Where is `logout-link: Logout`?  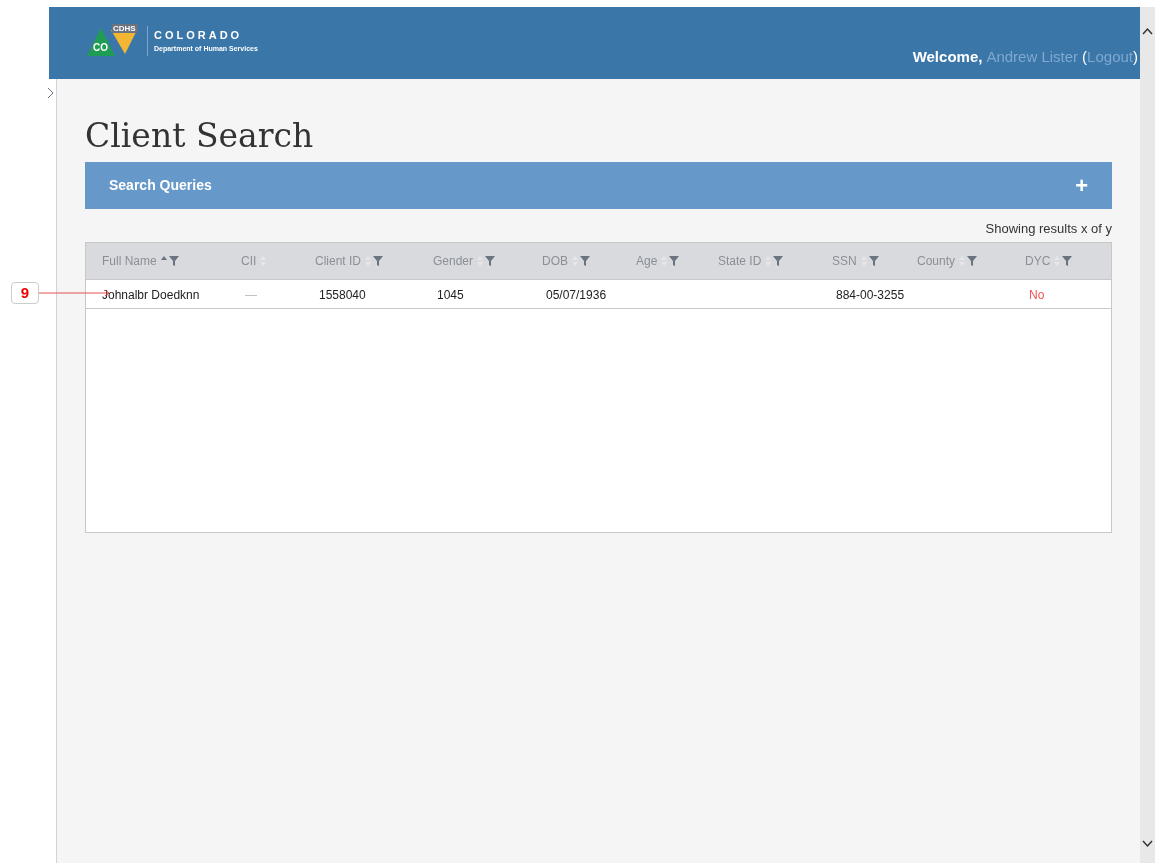 logout-link: Logout is located at coordinates (1110, 57).